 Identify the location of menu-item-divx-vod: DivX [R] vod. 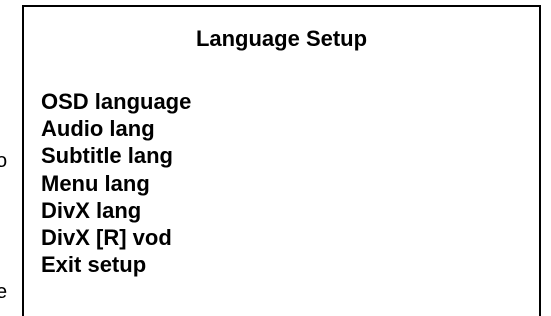
(116, 237).